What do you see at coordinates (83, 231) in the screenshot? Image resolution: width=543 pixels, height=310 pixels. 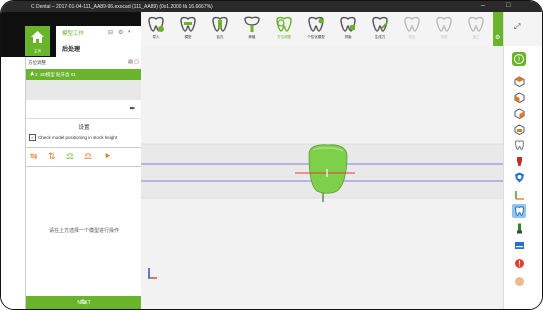 I see `hint-text: 请在上方选择一个模型进行操作` at bounding box center [83, 231].